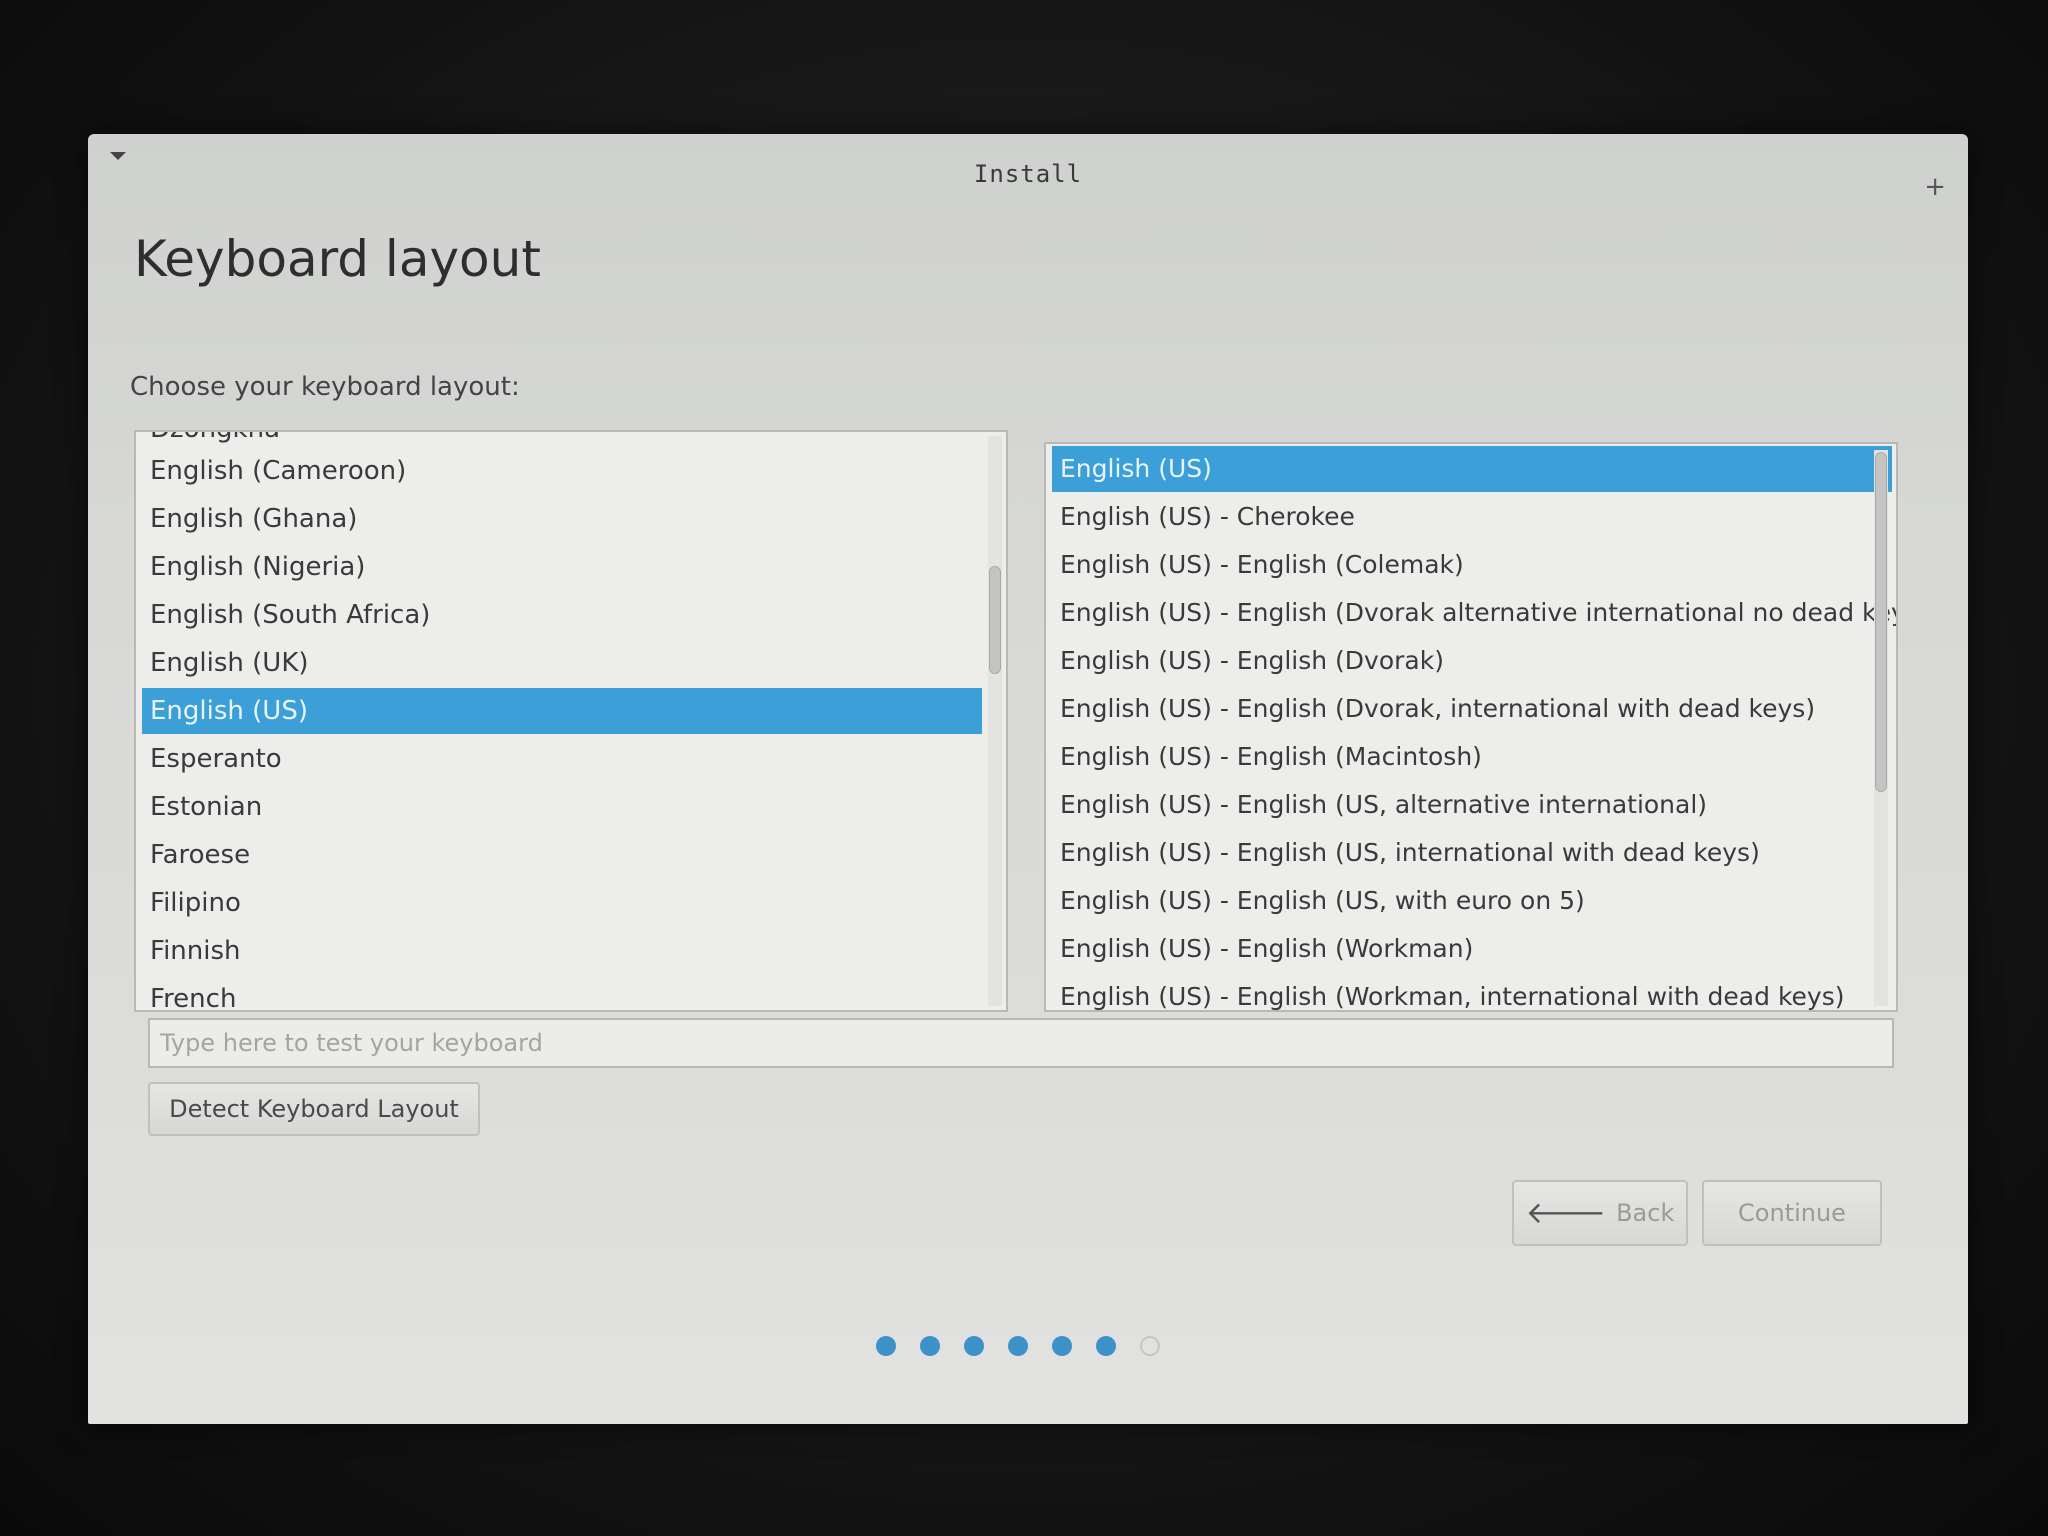 This screenshot has width=2048, height=1536. What do you see at coordinates (562, 903) in the screenshot?
I see `layout-list-item: Filipino` at bounding box center [562, 903].